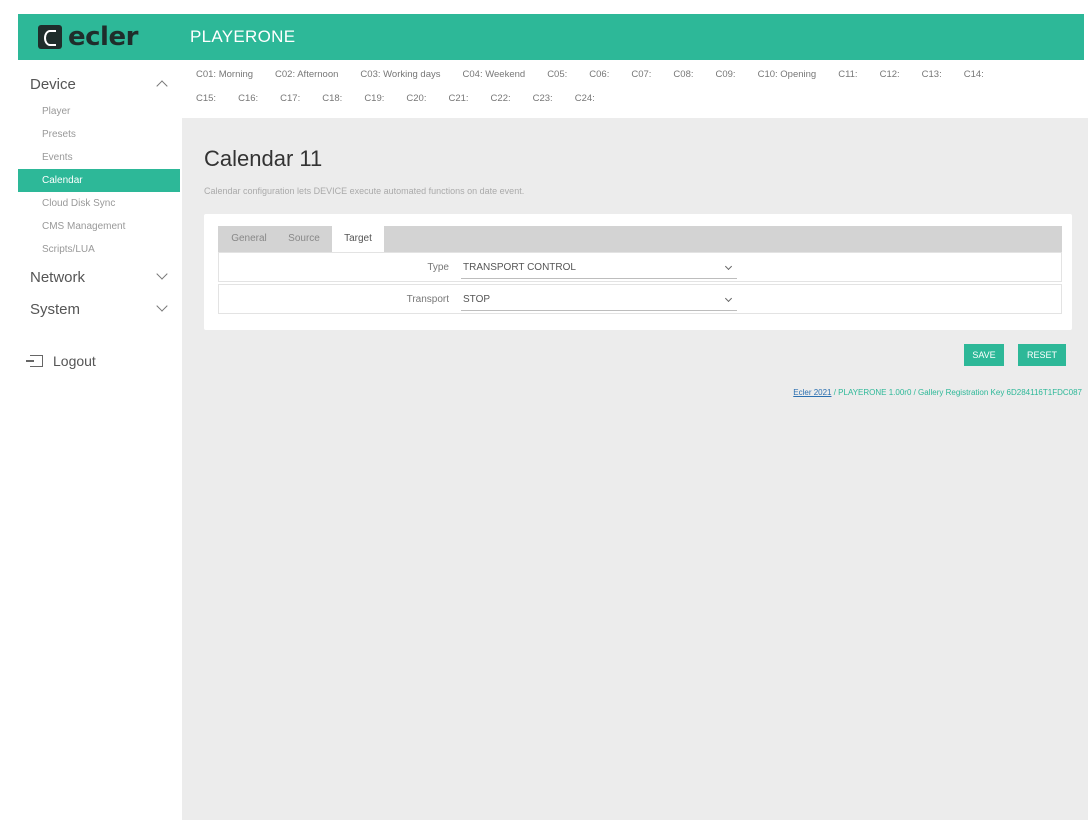 The width and height of the screenshot is (1092, 824). What do you see at coordinates (787, 74) in the screenshot?
I see `calendar-tab-10: C10: Opening` at bounding box center [787, 74].